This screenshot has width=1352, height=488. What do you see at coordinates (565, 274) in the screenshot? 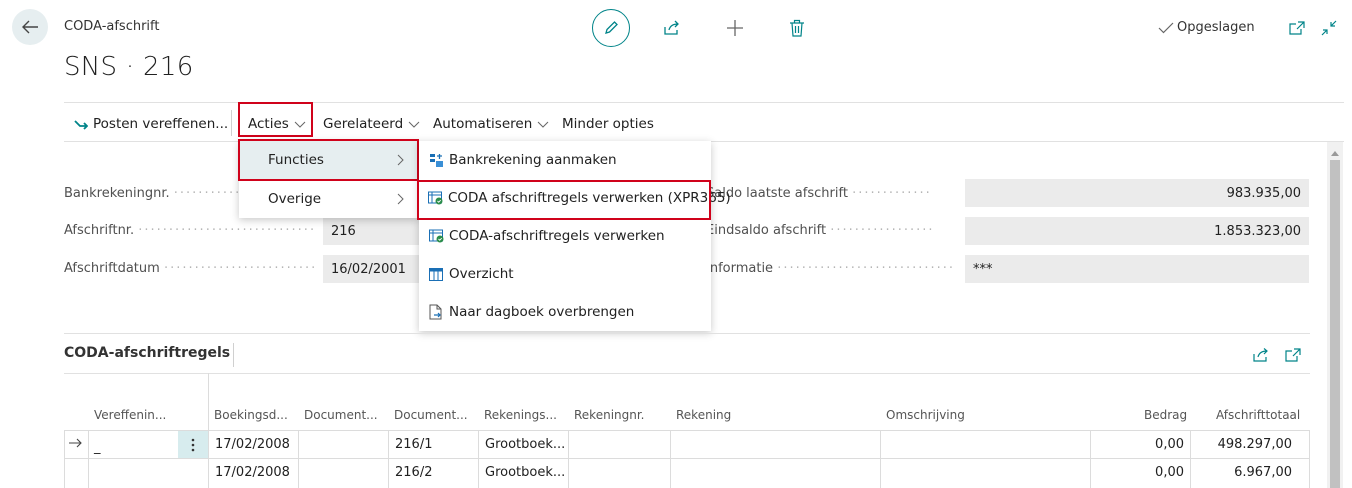
I see `menu-item-overzicht: Overzicht` at bounding box center [565, 274].